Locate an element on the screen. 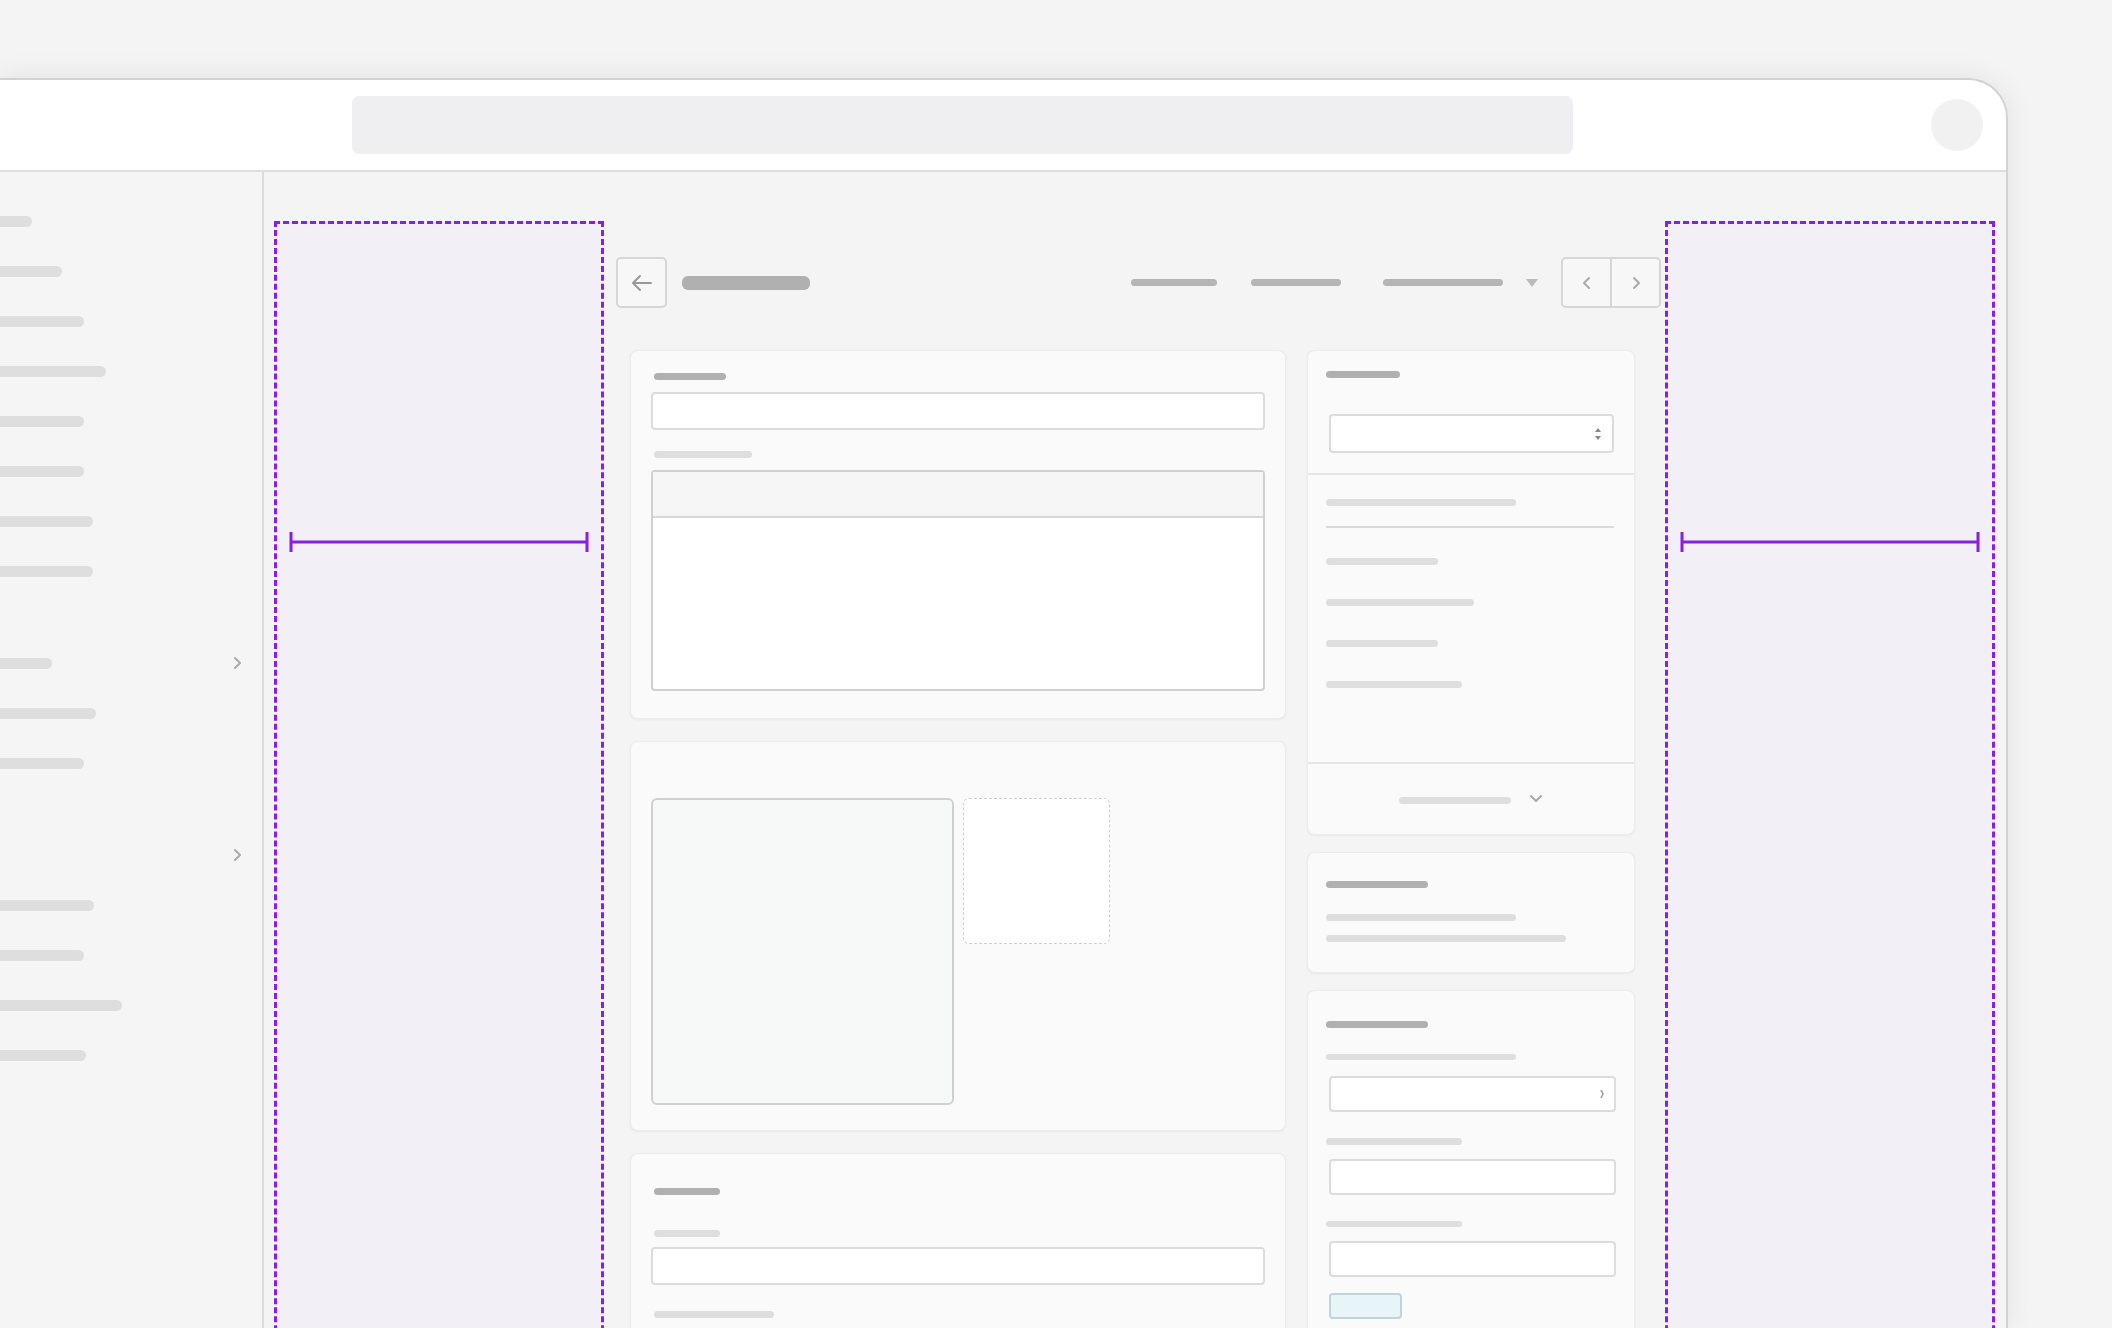  back-button is located at coordinates (641, 282).